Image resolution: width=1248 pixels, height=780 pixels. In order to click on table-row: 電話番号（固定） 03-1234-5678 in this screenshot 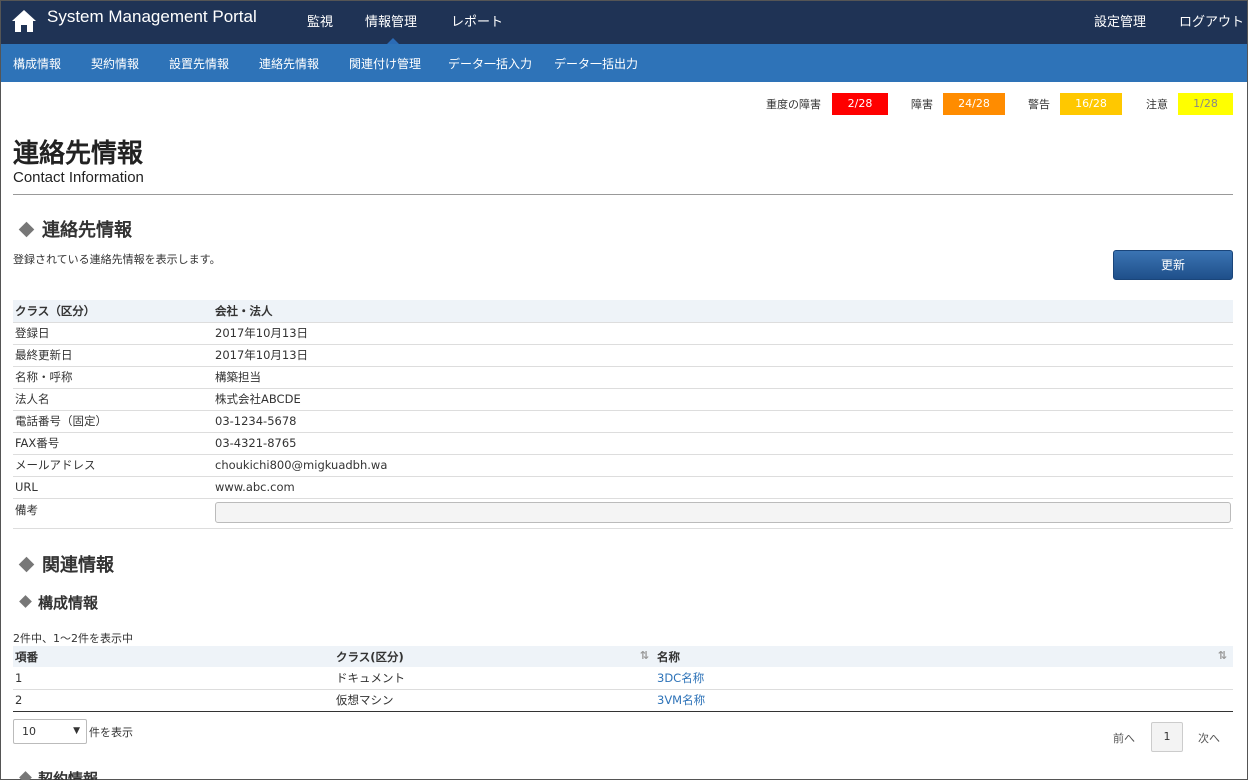, I will do `click(623, 421)`.